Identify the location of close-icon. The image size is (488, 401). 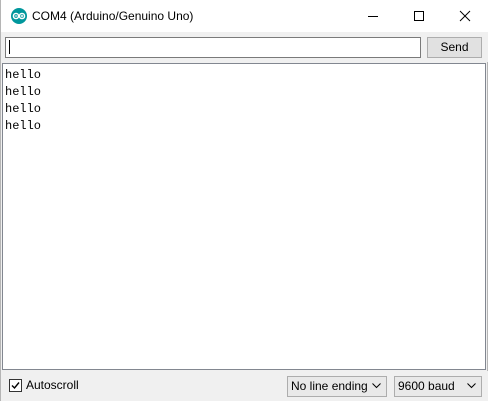
(465, 16).